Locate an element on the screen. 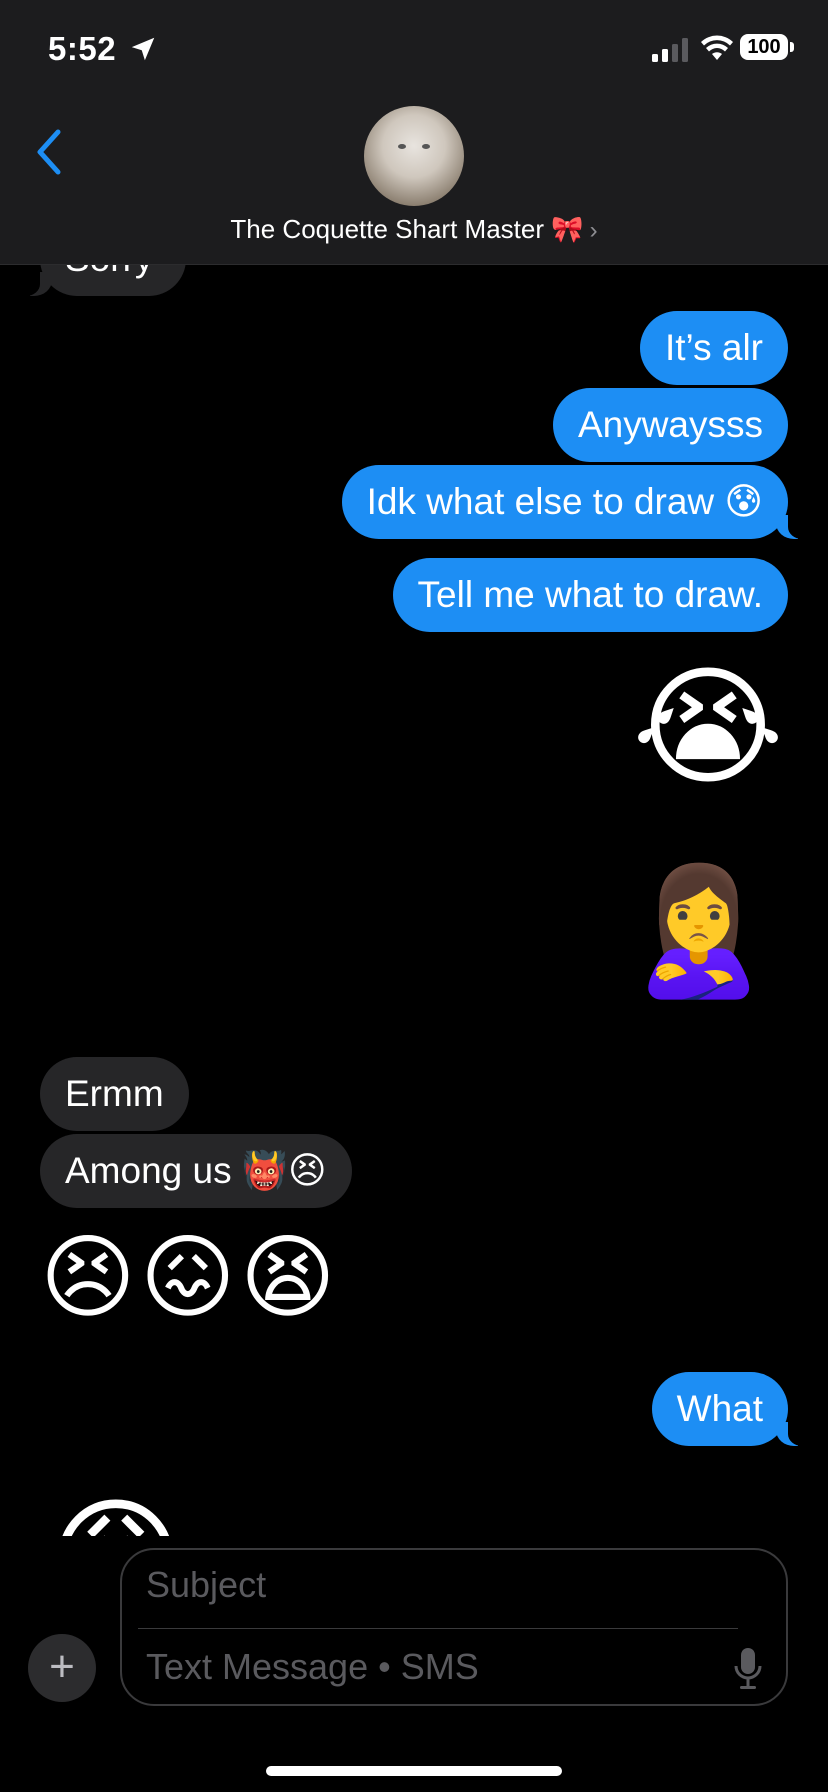  message-bubble-outgoing: Anywaysss is located at coordinates (670, 425).